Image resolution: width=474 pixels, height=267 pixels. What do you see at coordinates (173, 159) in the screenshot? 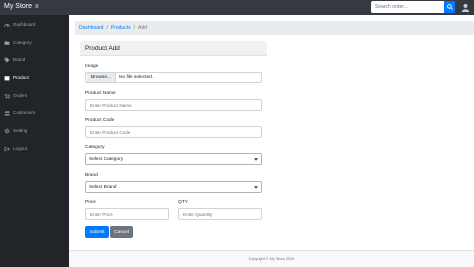
I see `category-select: Select Category` at bounding box center [173, 159].